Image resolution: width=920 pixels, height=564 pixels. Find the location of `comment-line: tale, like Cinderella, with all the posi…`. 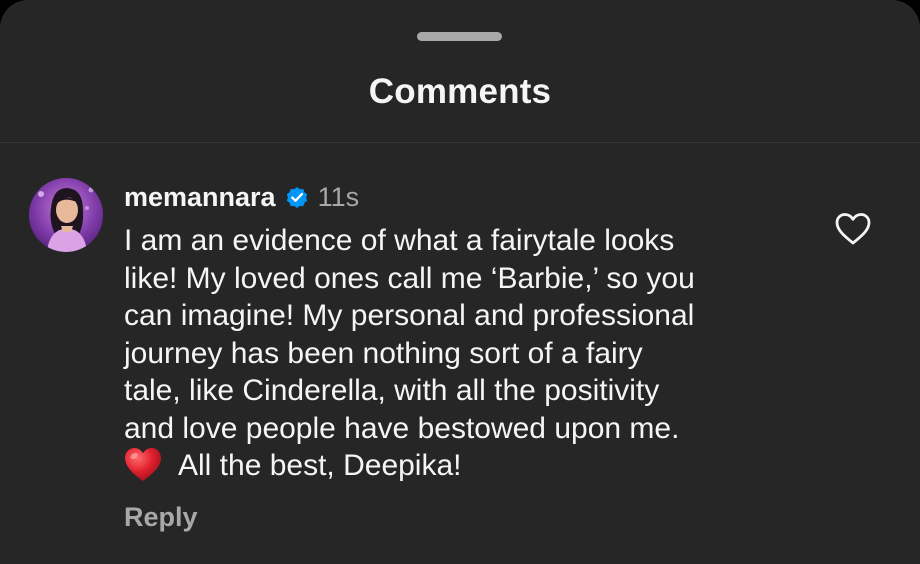

comment-line: tale, like Cinderella, with all the posi… is located at coordinates (392, 390).